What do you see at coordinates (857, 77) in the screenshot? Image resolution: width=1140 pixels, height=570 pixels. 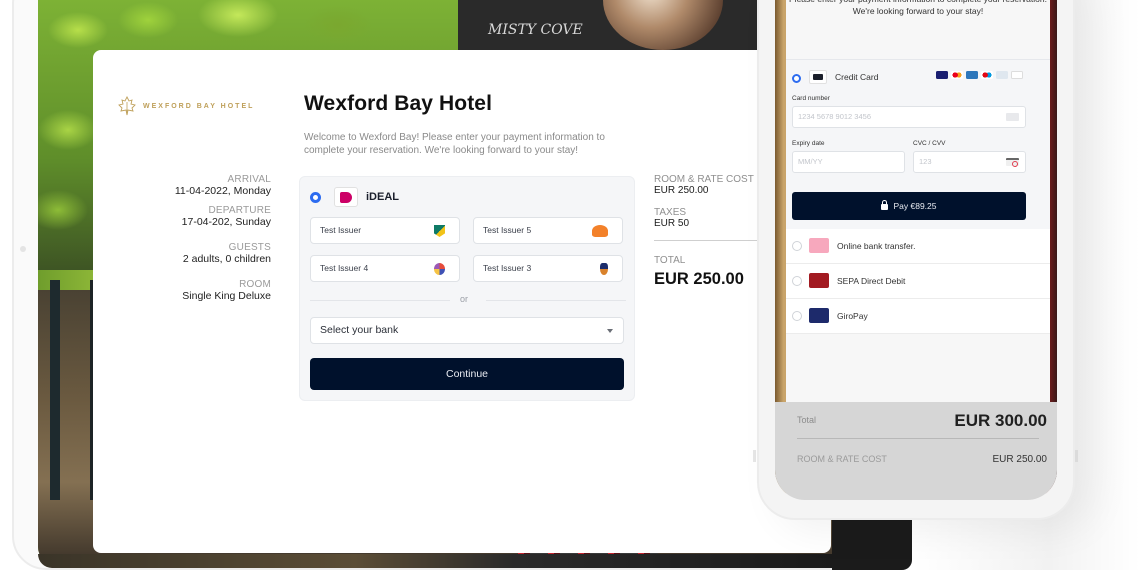 I see `credit-card-label: Credit Card` at bounding box center [857, 77].